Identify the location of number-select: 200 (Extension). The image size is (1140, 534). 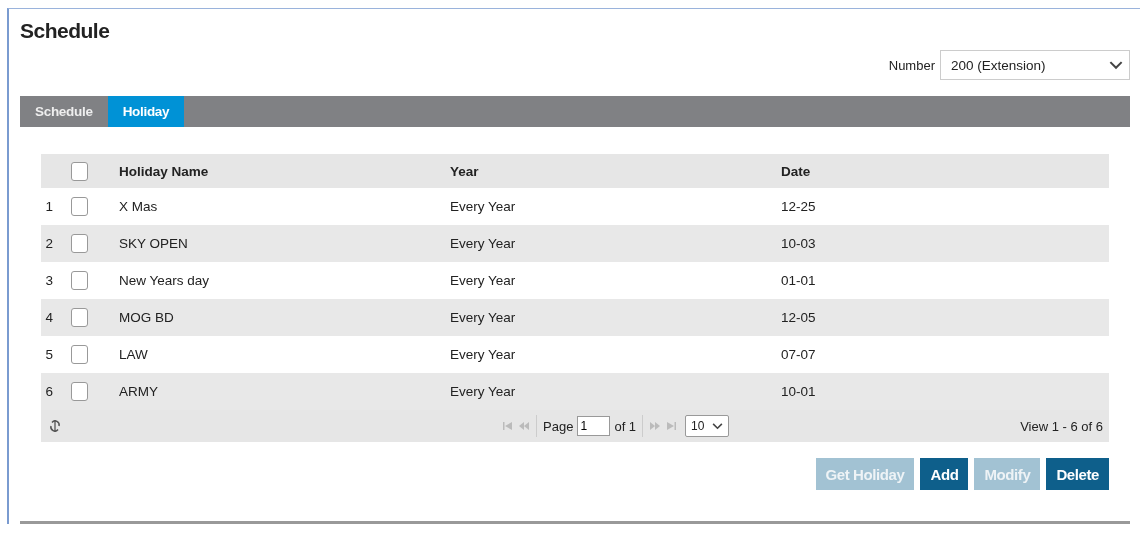
(1035, 65).